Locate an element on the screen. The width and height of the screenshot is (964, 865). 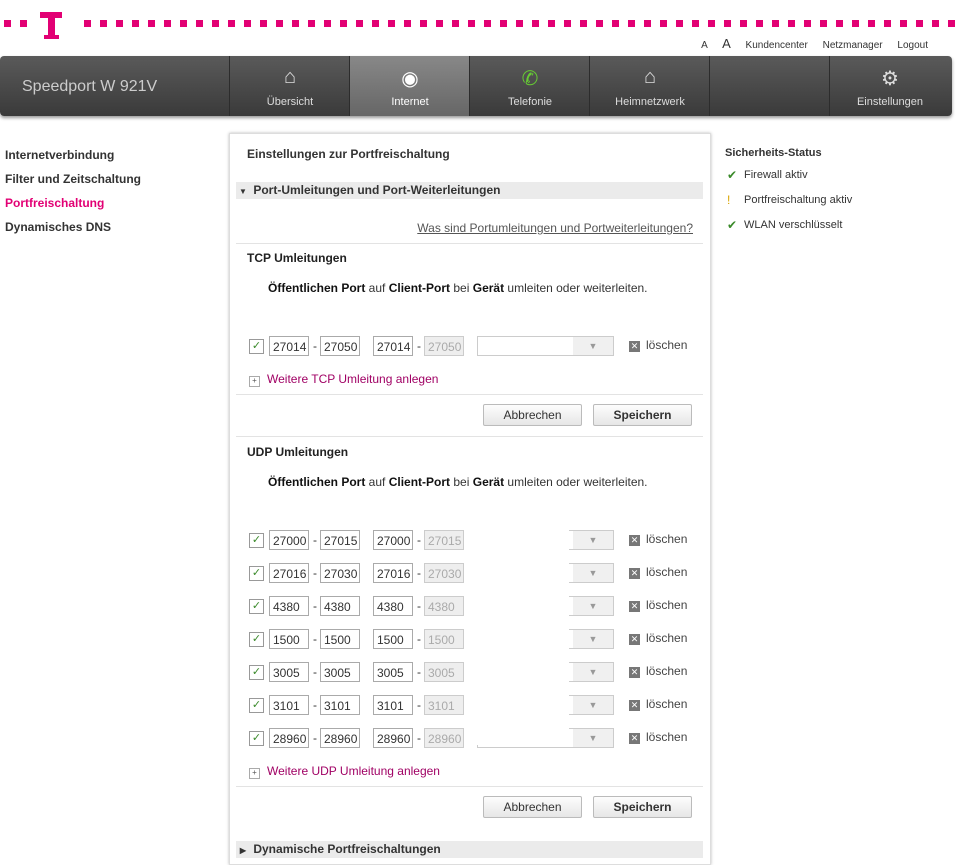
tab-internet: ◉ Internet is located at coordinates (409, 86).